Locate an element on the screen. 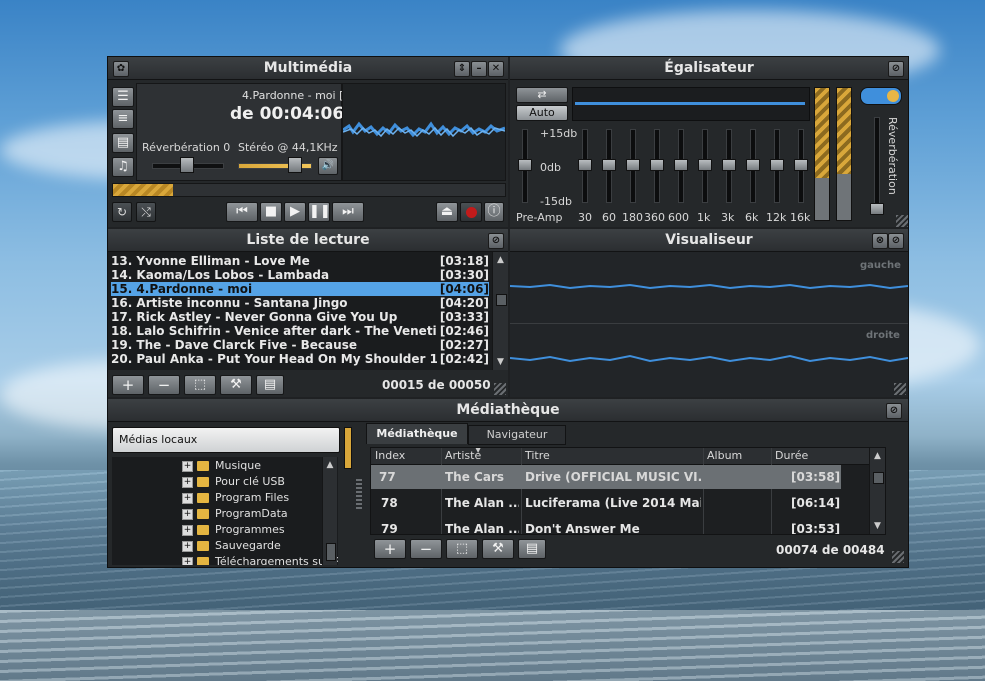 This screenshot has height=681, width=985. visualizer-mode-icon: ⊗ is located at coordinates (880, 241).